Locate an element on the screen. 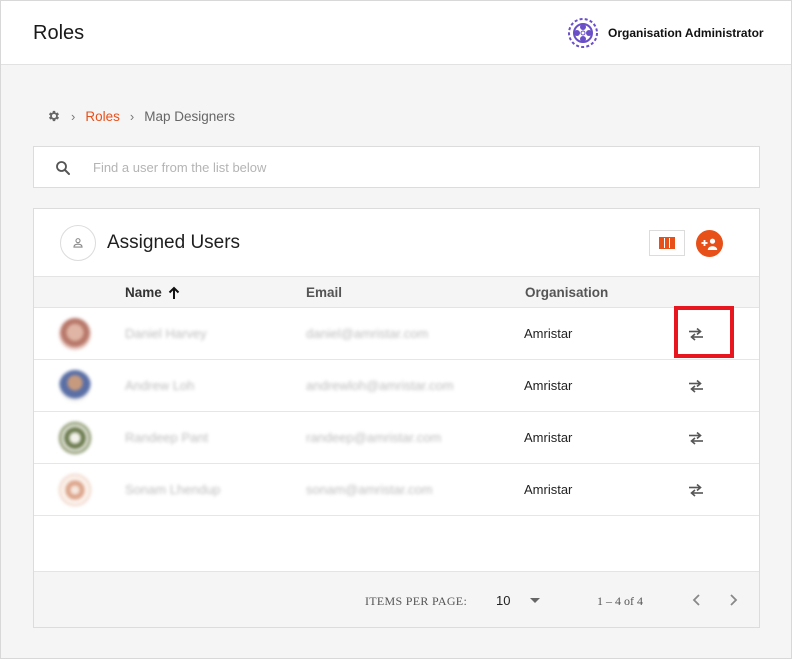 The width and height of the screenshot is (792, 659). user-name: Andrew Loh is located at coordinates (160, 385).